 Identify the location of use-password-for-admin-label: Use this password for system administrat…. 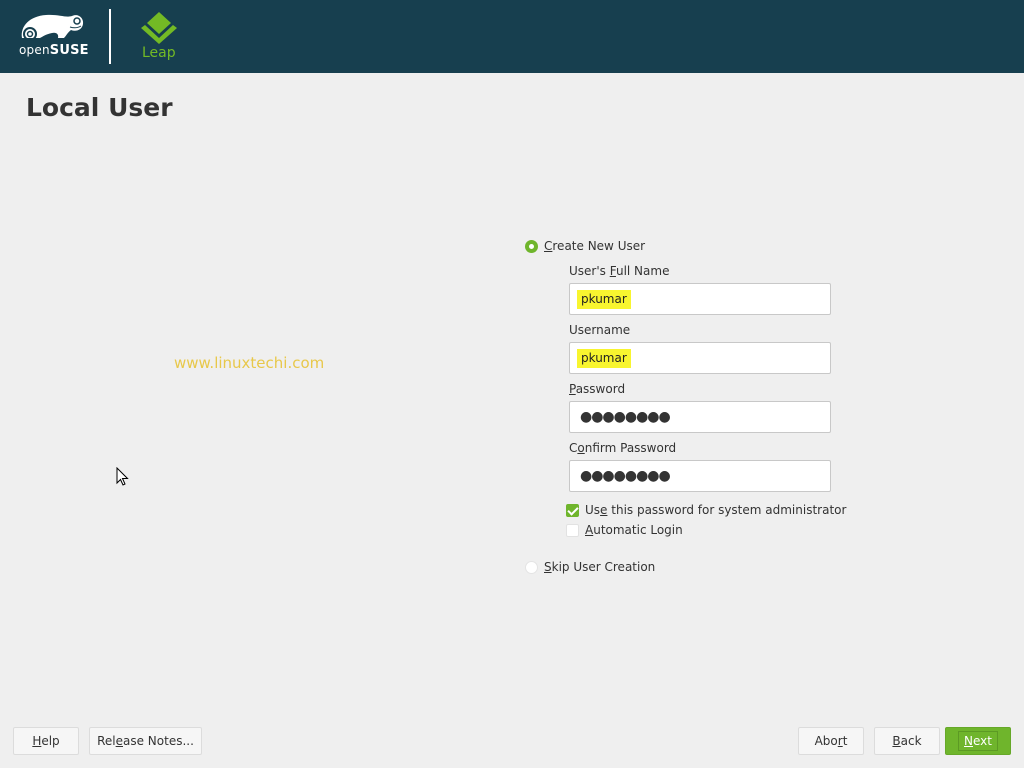
(715, 510).